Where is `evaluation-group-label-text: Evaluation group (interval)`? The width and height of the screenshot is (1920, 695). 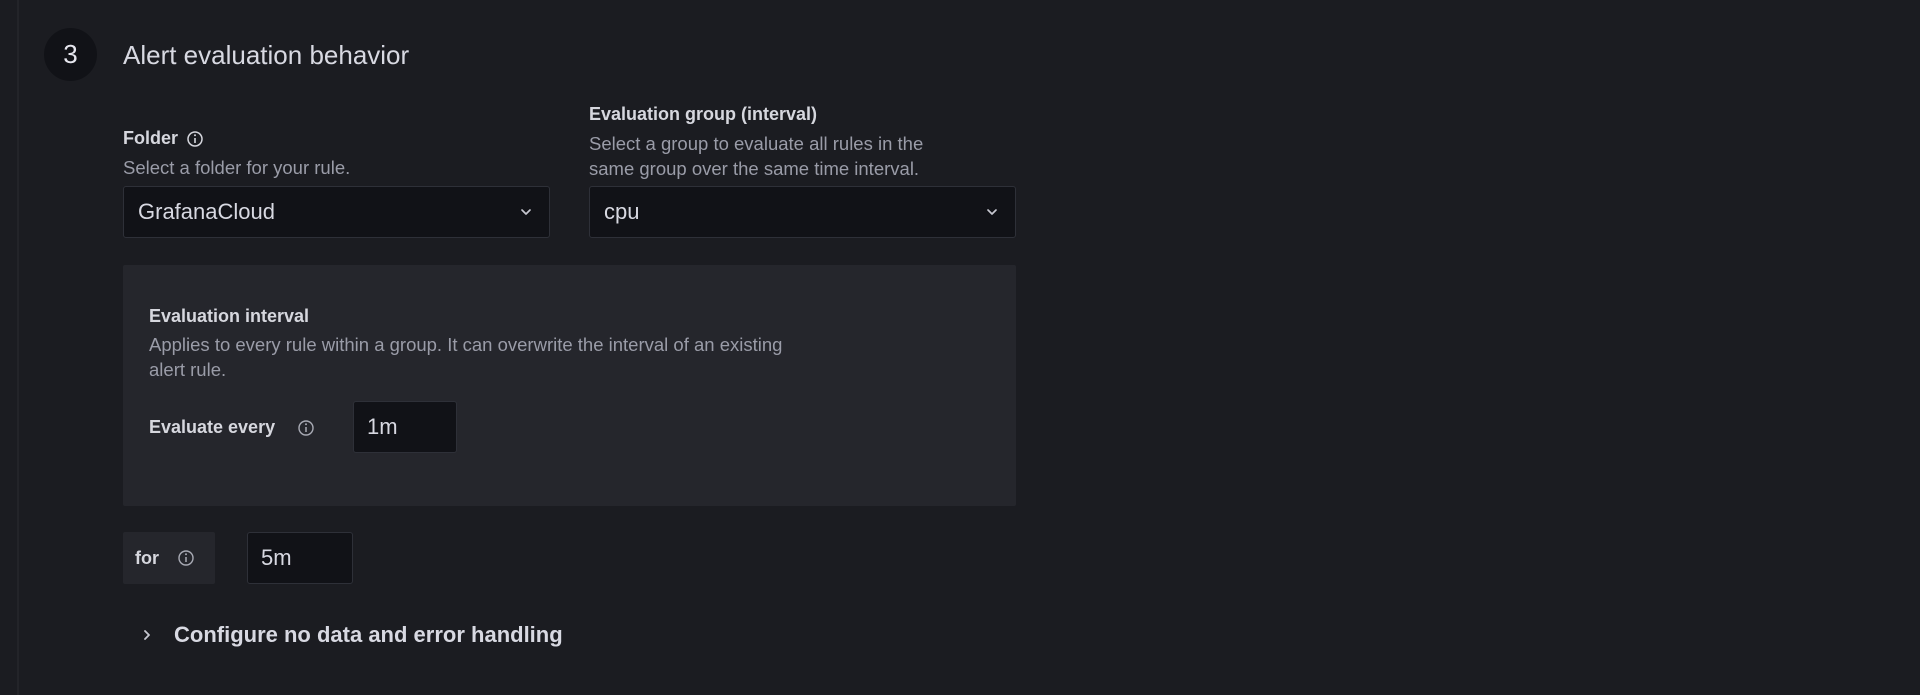
evaluation-group-label-text: Evaluation group (interval) is located at coordinates (703, 114).